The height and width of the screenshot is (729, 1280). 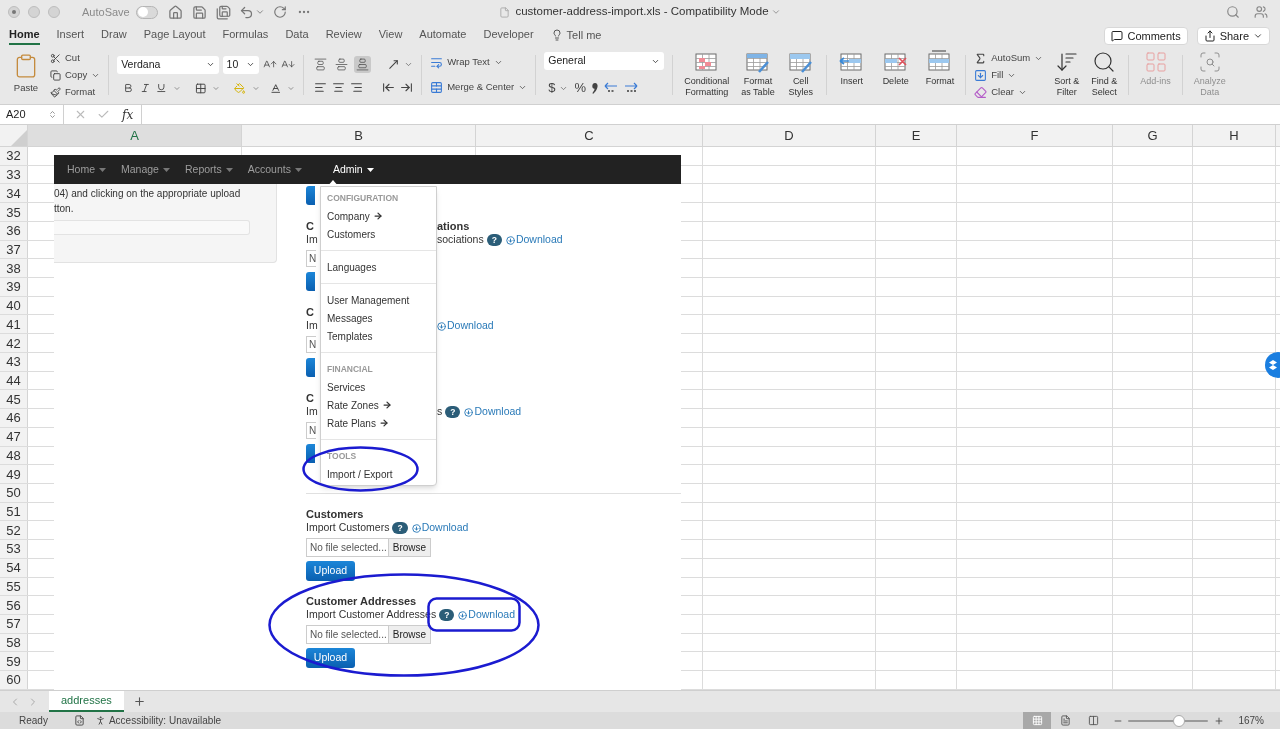 What do you see at coordinates (758, 75) in the screenshot?
I see `format-as-table-button: Format as Table` at bounding box center [758, 75].